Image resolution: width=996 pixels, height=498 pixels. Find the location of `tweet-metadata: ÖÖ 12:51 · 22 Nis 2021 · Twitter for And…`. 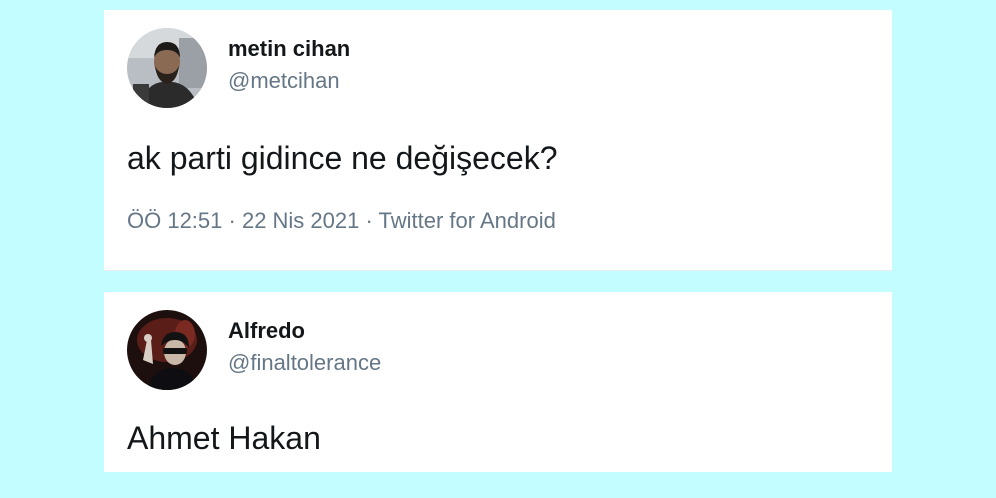

tweet-metadata: ÖÖ 12:51 · 22 Nis 2021 · Twitter for And… is located at coordinates (341, 221).